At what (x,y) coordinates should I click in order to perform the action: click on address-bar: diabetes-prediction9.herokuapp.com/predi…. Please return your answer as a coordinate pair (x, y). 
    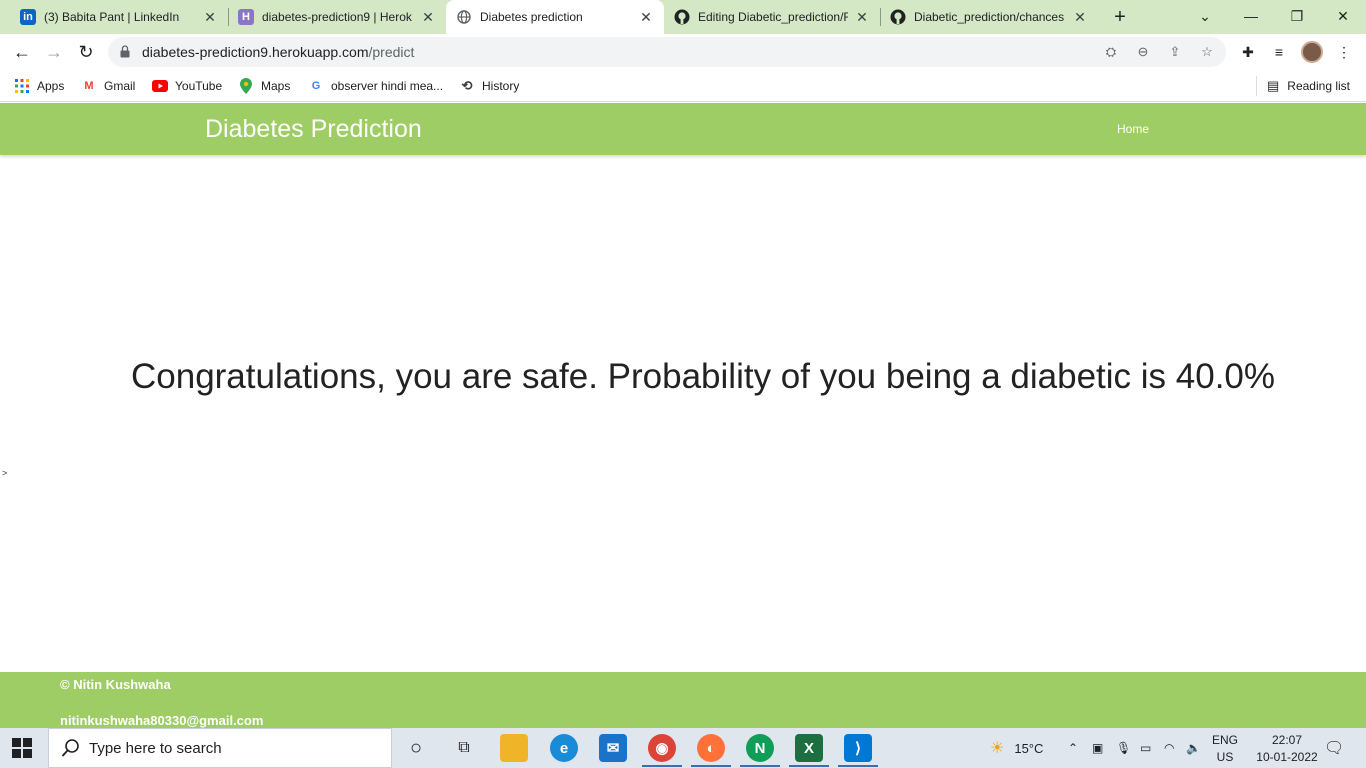
    Looking at the image, I should click on (667, 52).